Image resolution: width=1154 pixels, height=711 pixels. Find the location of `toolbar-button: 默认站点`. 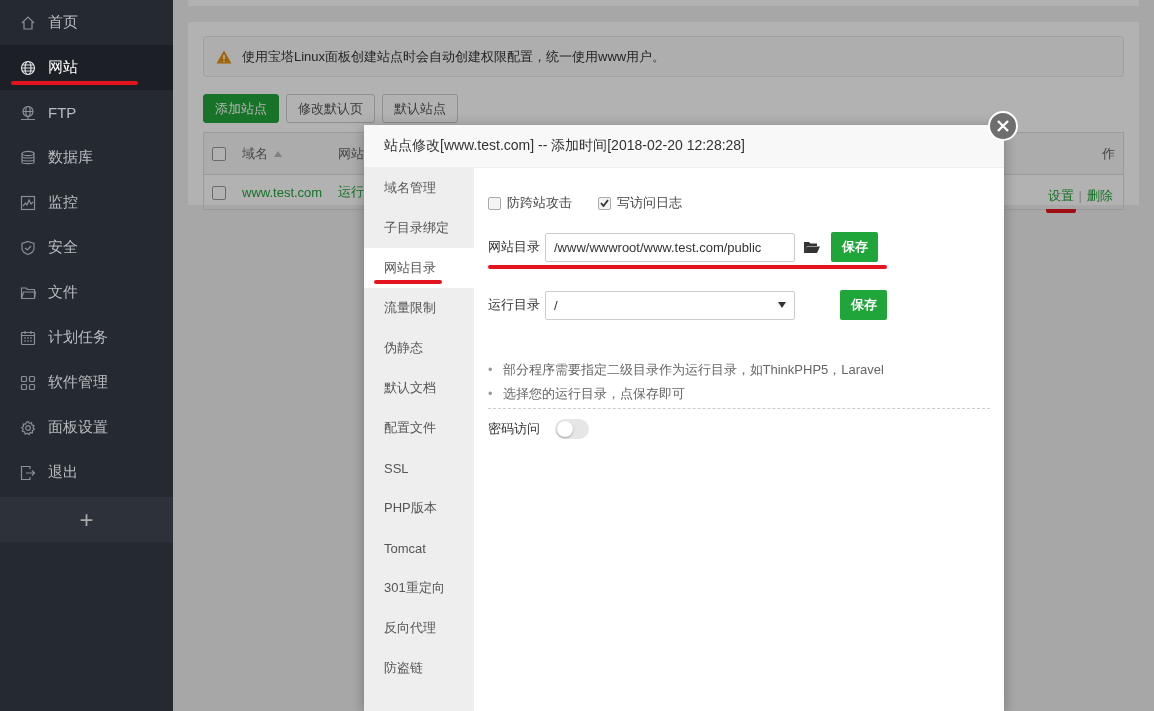

toolbar-button: 默认站点 is located at coordinates (420, 108).